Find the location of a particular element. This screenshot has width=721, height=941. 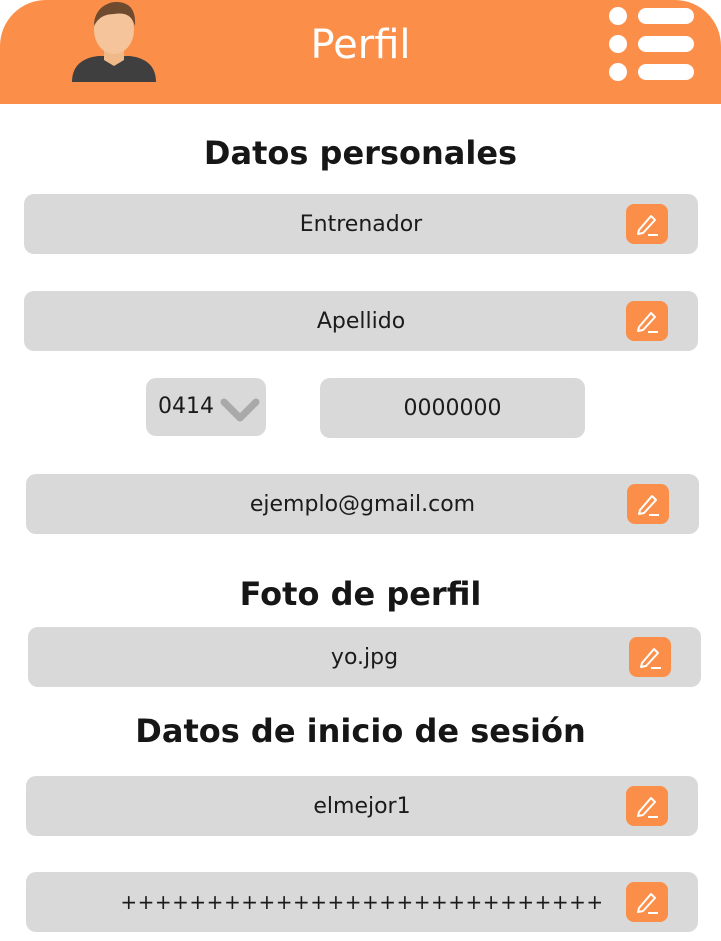

first-name-value: Entrenador is located at coordinates (361, 224).